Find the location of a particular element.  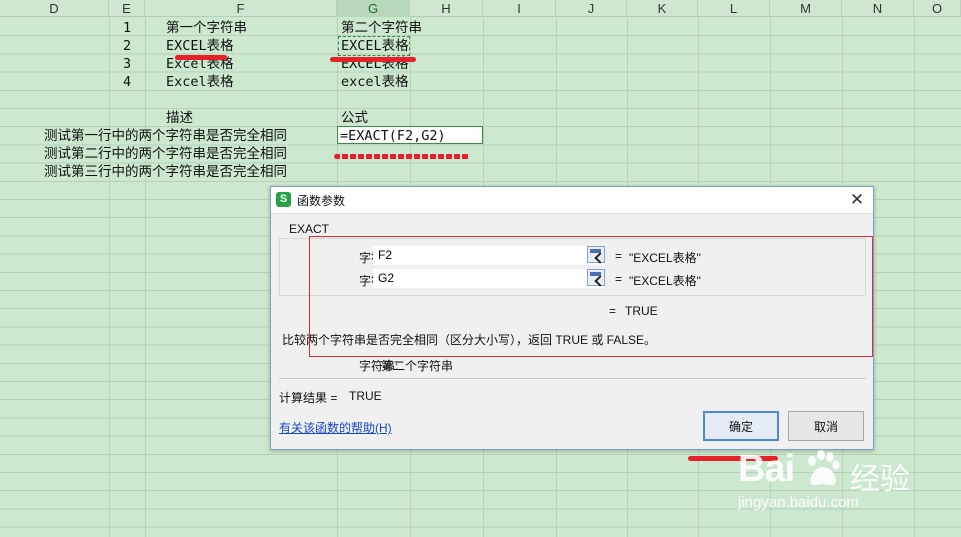

cell-string1: EXCEL表格 is located at coordinates (200, 46).